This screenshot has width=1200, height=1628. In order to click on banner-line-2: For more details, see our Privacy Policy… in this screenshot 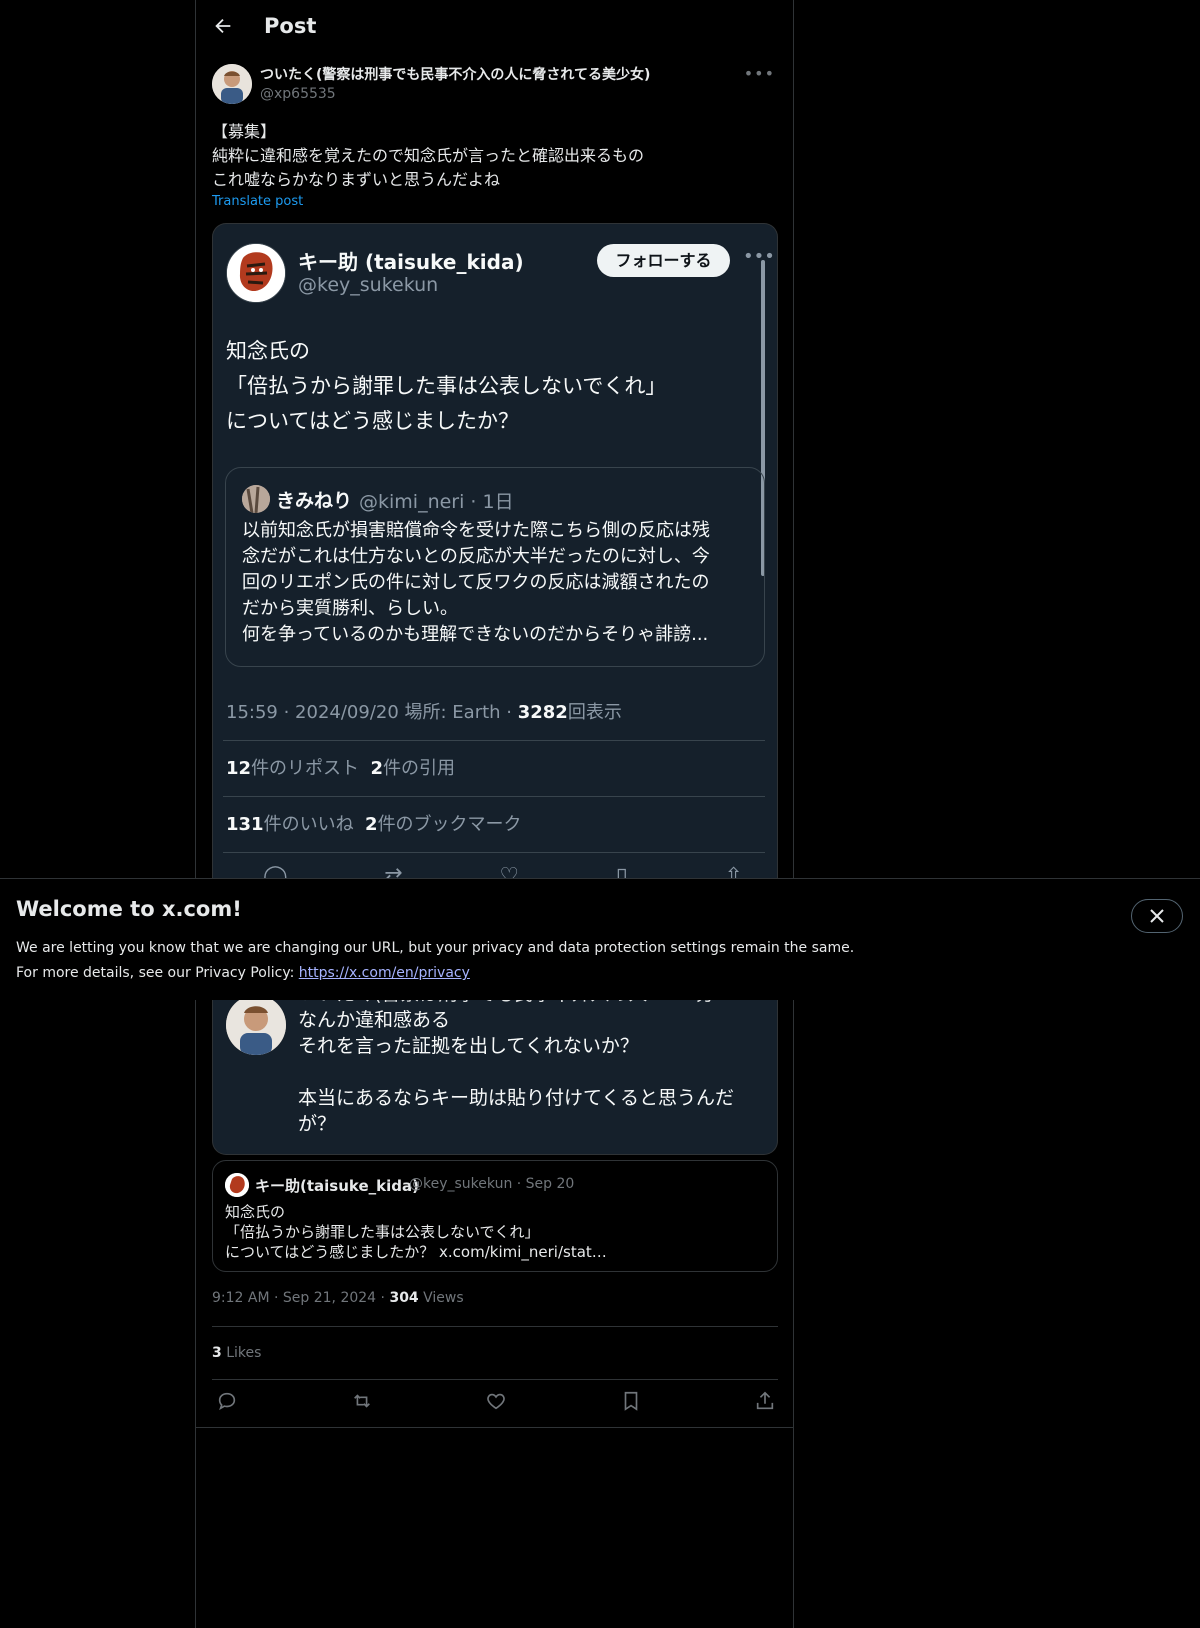, I will do `click(157, 973)`.